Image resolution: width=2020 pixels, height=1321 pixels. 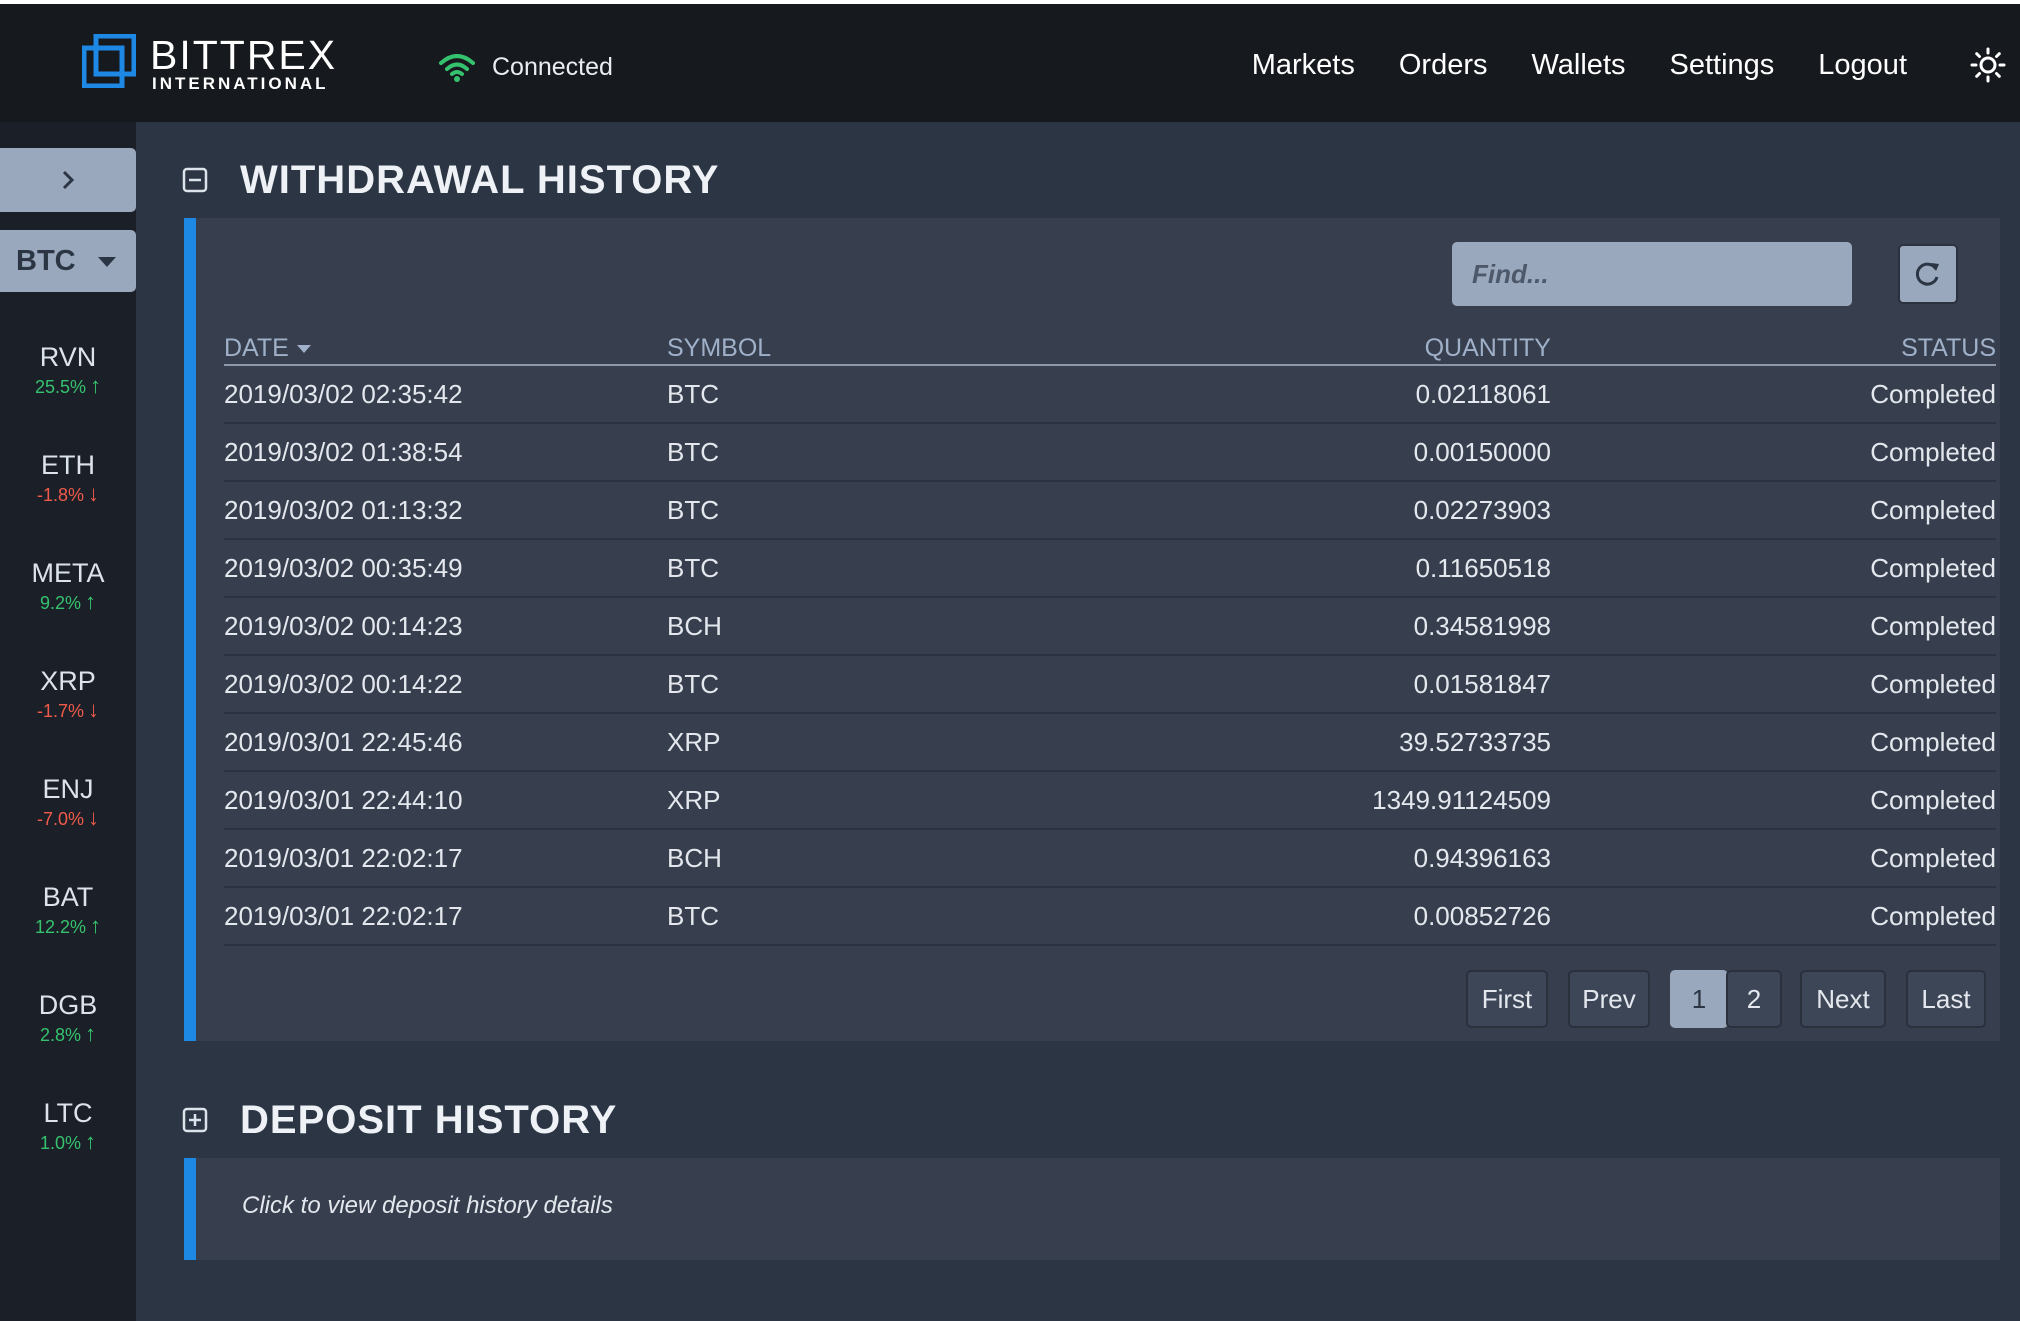 What do you see at coordinates (429, 1119) in the screenshot?
I see `deposit-title: DEPOSIT HISTORY` at bounding box center [429, 1119].